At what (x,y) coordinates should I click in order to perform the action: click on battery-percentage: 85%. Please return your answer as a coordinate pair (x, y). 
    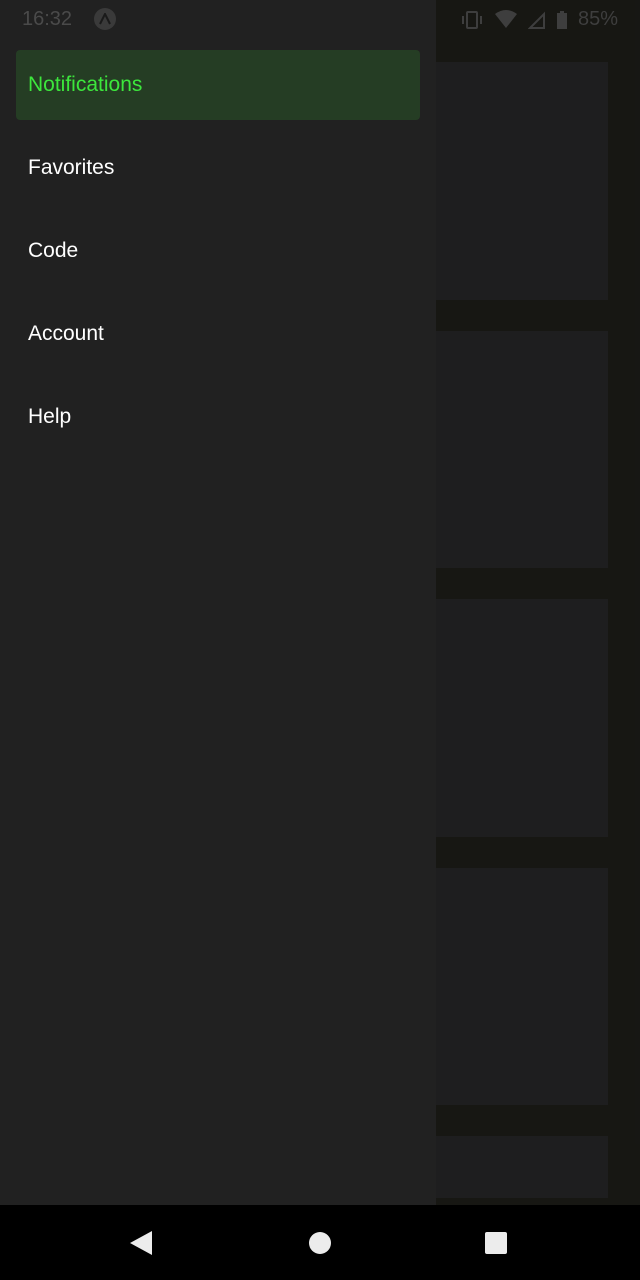
    Looking at the image, I should click on (597, 19).